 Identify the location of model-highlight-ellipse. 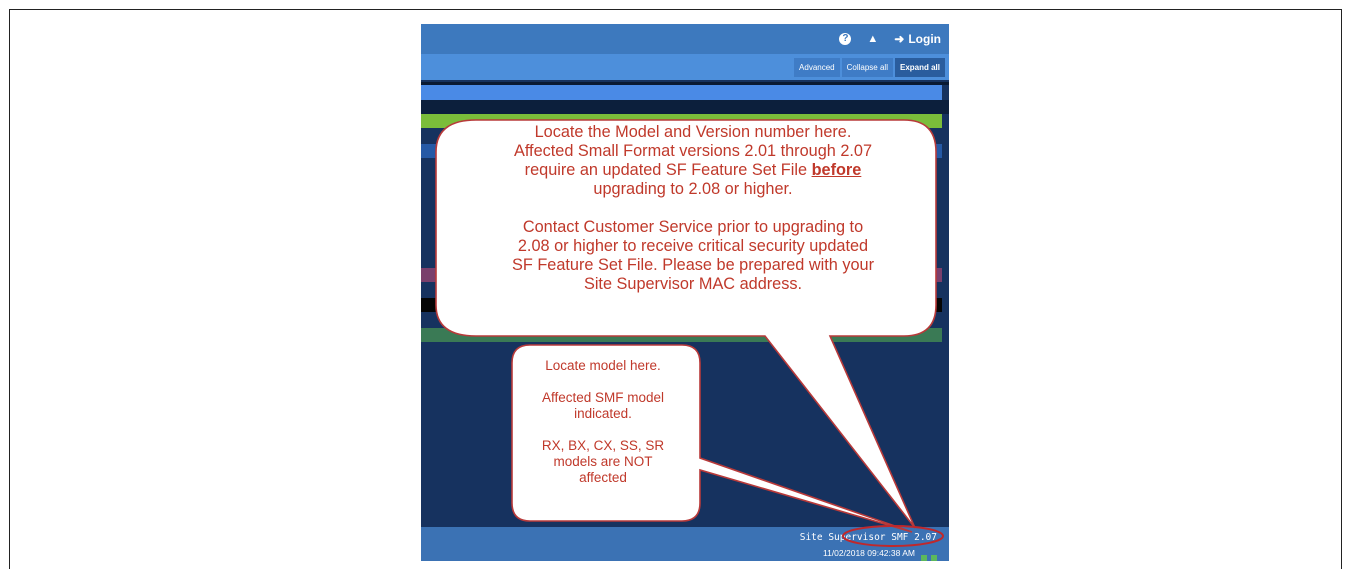
(893, 536).